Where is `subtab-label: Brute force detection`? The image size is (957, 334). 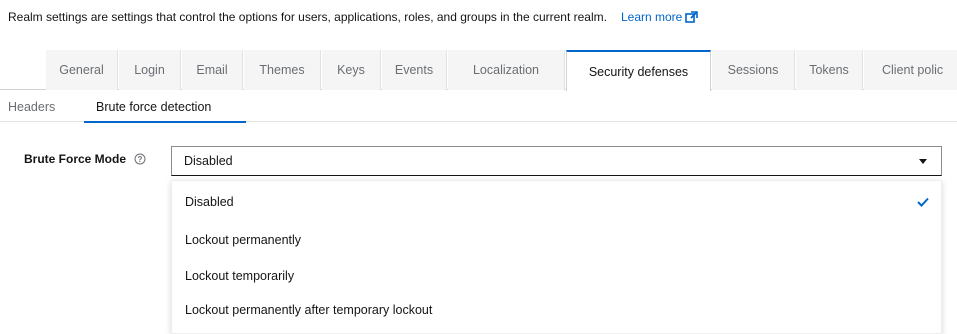 subtab-label: Brute force detection is located at coordinates (154, 107).